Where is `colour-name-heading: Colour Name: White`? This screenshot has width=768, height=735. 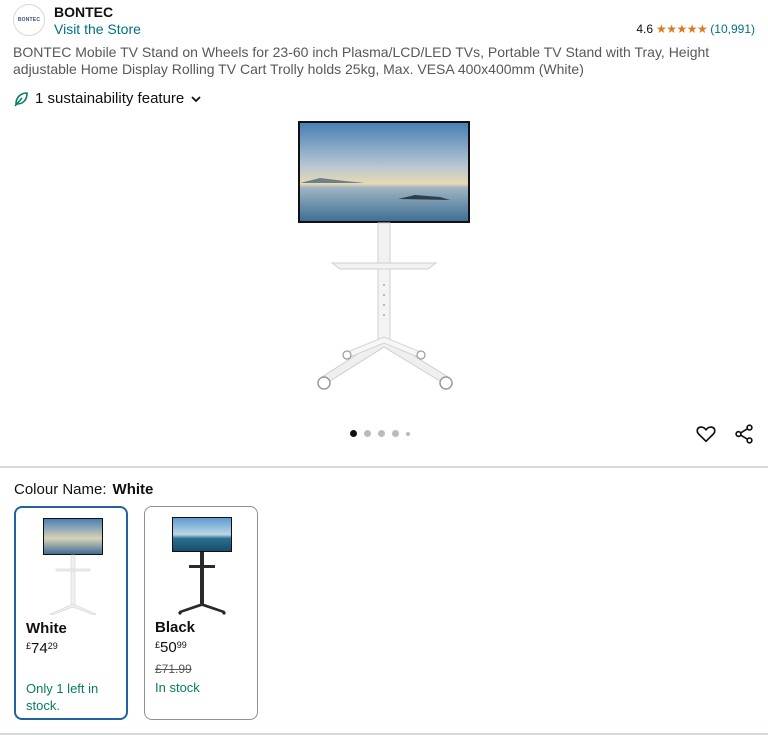
colour-name-heading: Colour Name: White is located at coordinates (83, 489).